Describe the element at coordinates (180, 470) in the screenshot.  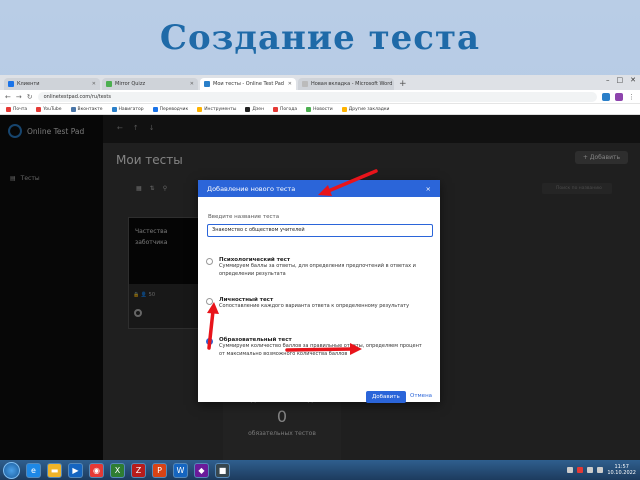
I see `word-icon: W` at that location.